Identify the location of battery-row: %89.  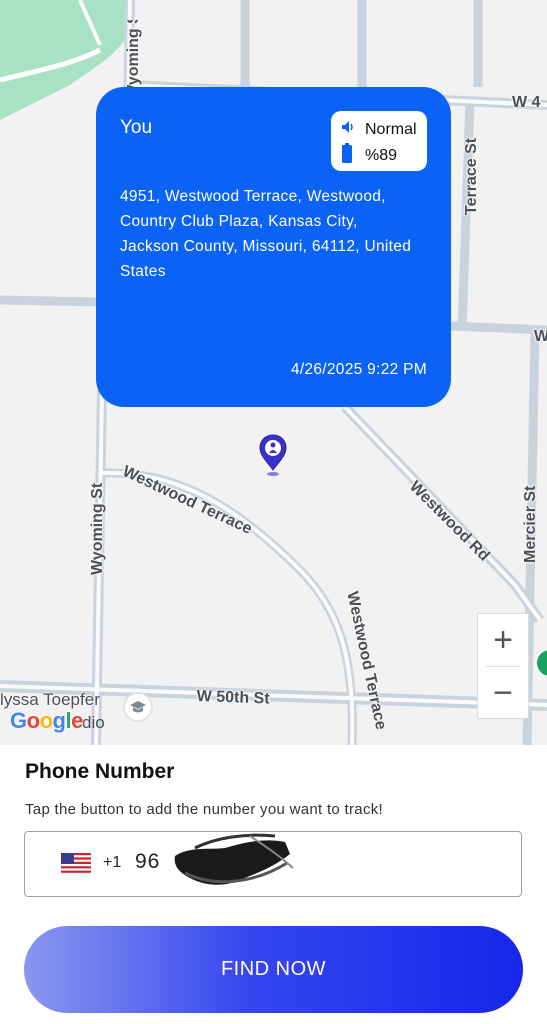
(369, 155).